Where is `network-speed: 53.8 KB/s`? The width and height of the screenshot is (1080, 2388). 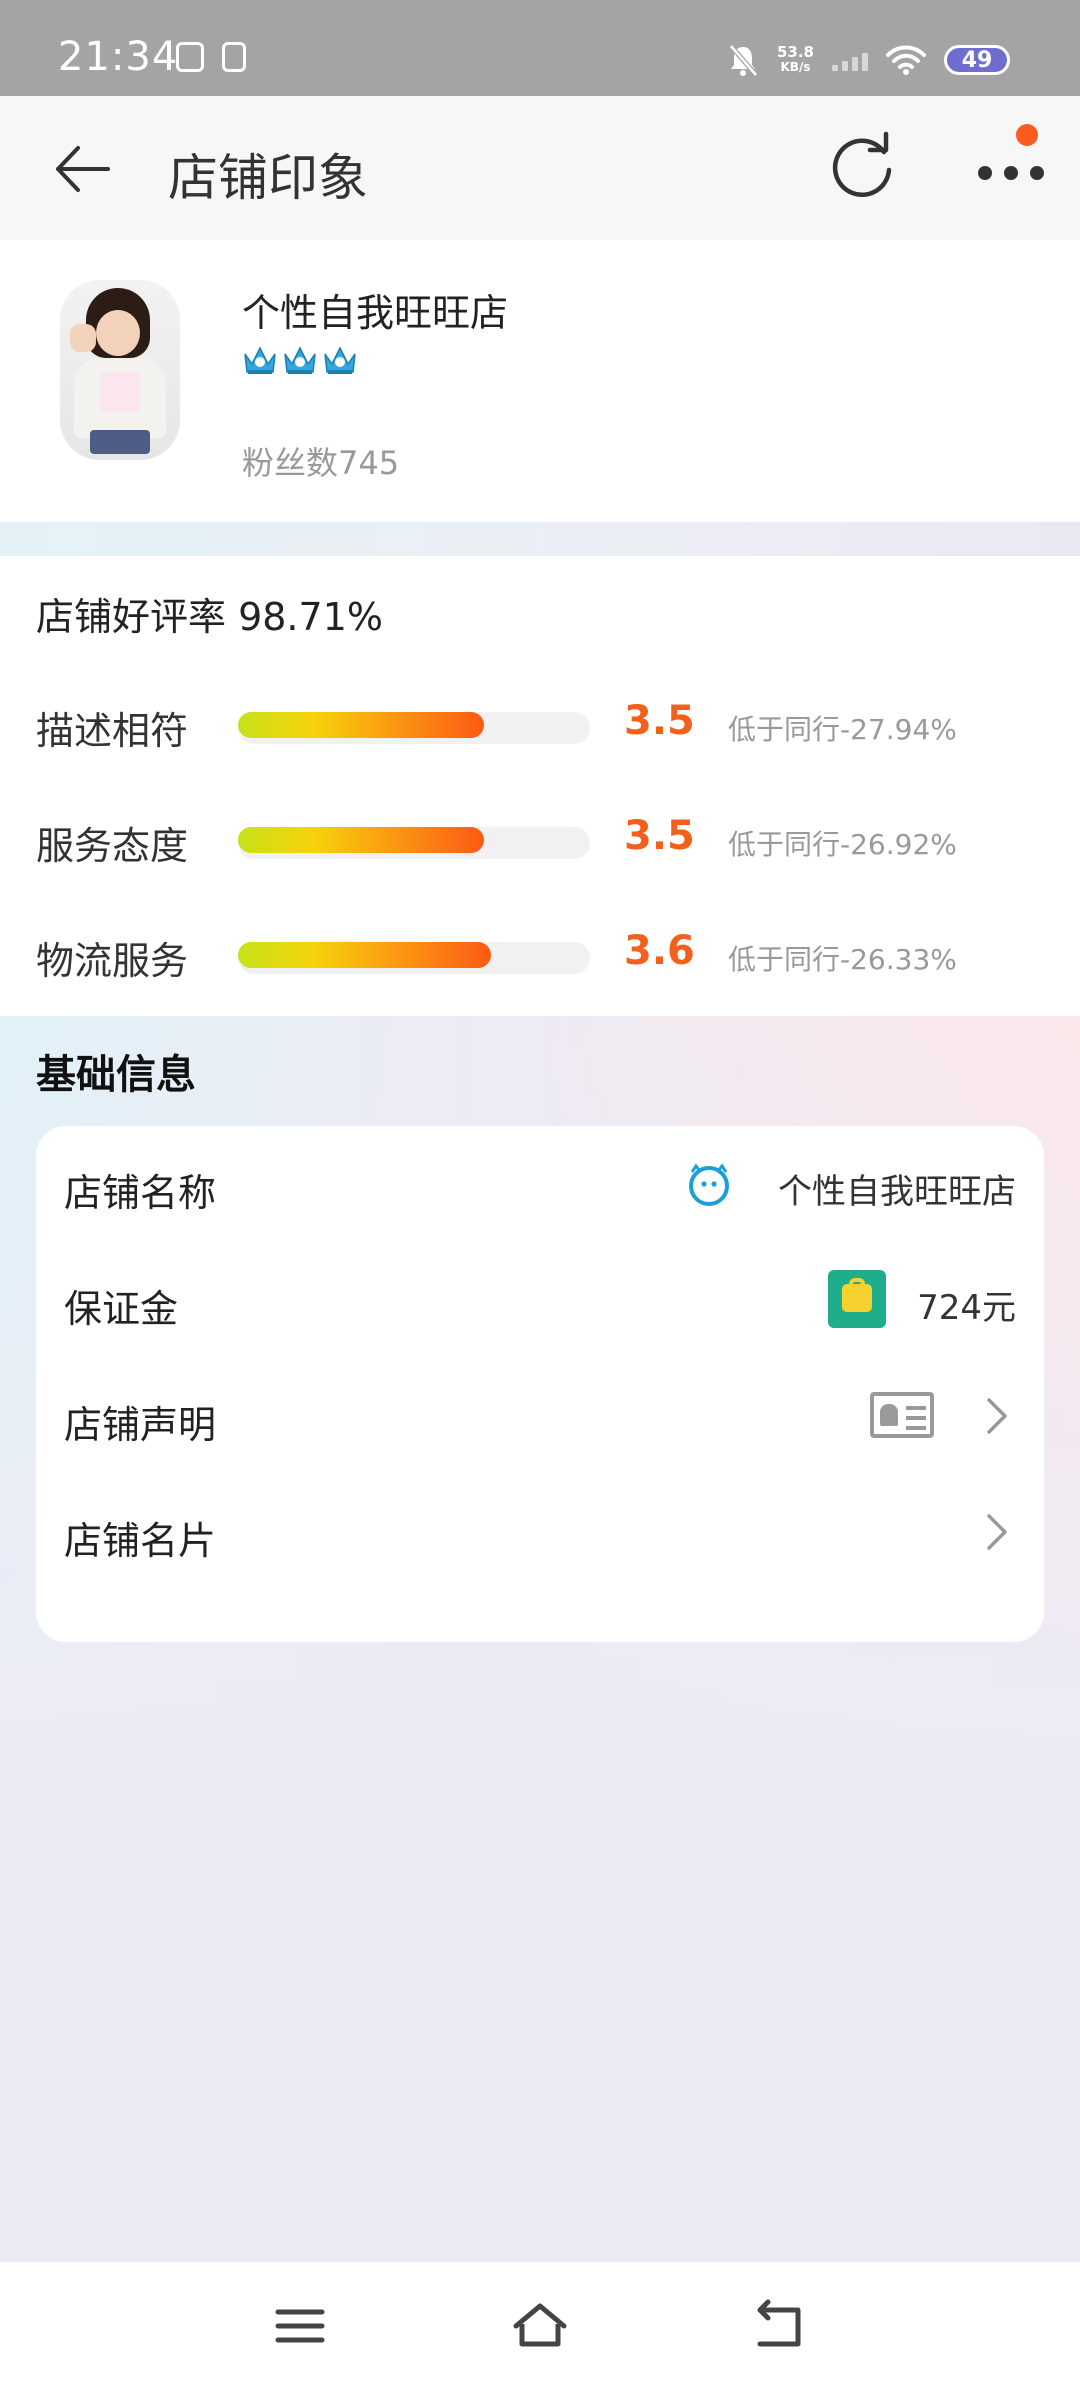
network-speed: 53.8 KB/s is located at coordinates (795, 60).